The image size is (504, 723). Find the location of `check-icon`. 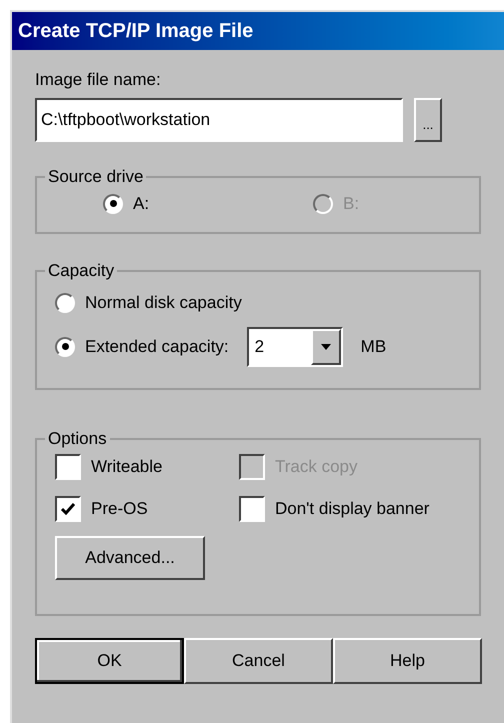

check-icon is located at coordinates (68, 508).